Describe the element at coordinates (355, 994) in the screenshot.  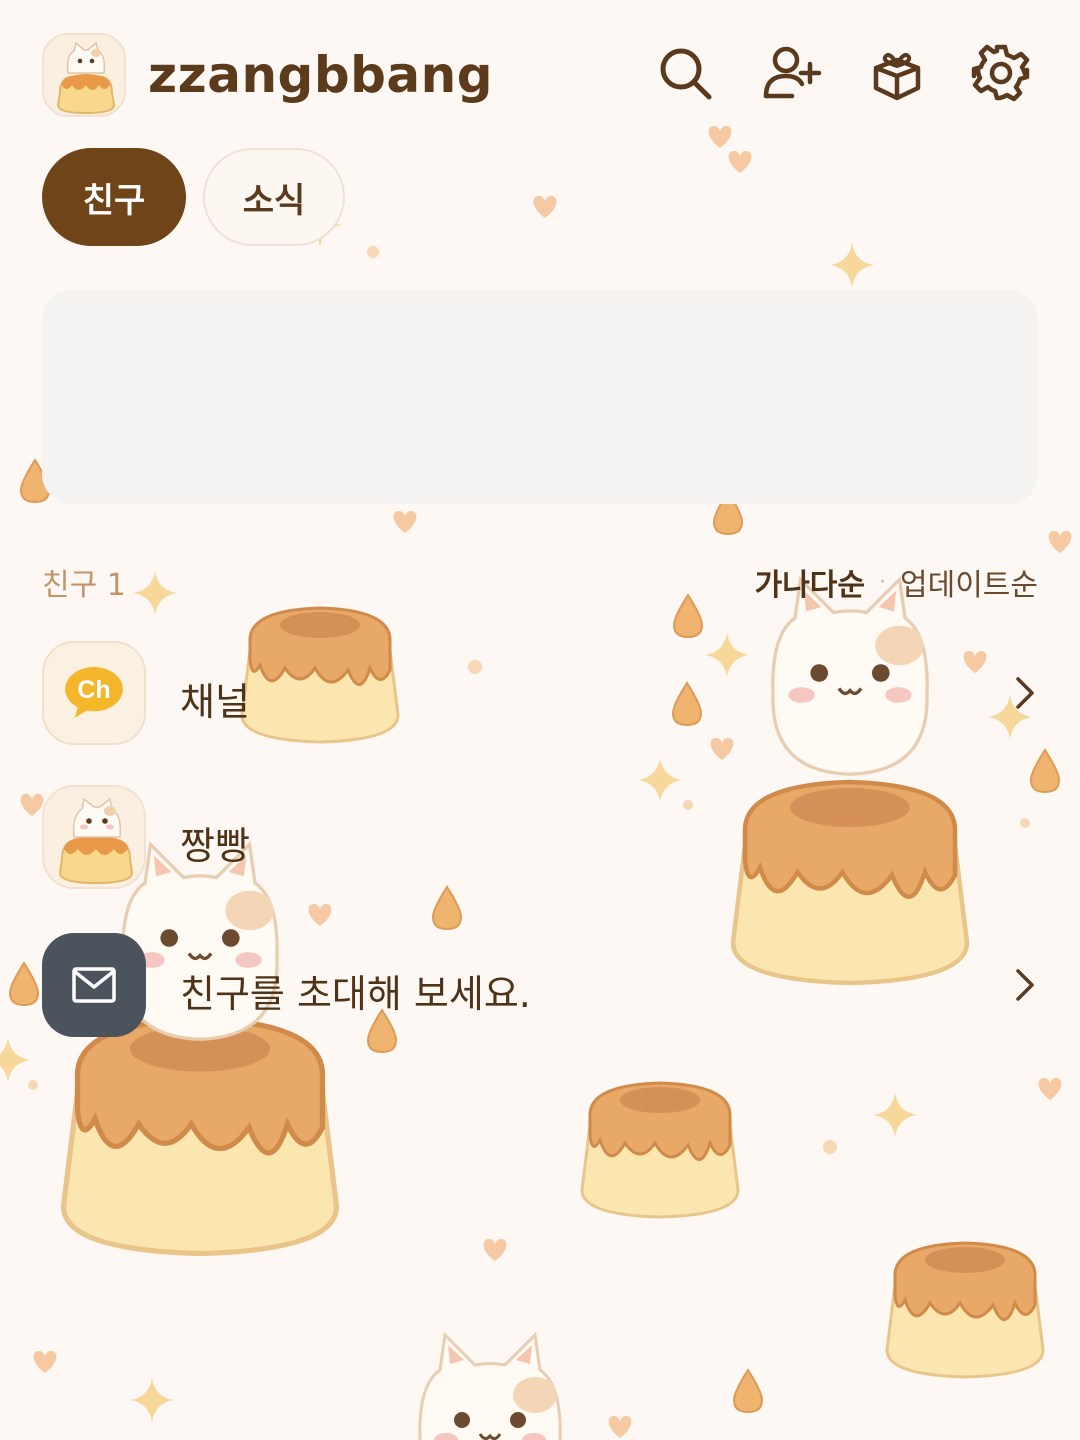
I see `list-item-label: 친구를 초대해 보세요.` at that location.